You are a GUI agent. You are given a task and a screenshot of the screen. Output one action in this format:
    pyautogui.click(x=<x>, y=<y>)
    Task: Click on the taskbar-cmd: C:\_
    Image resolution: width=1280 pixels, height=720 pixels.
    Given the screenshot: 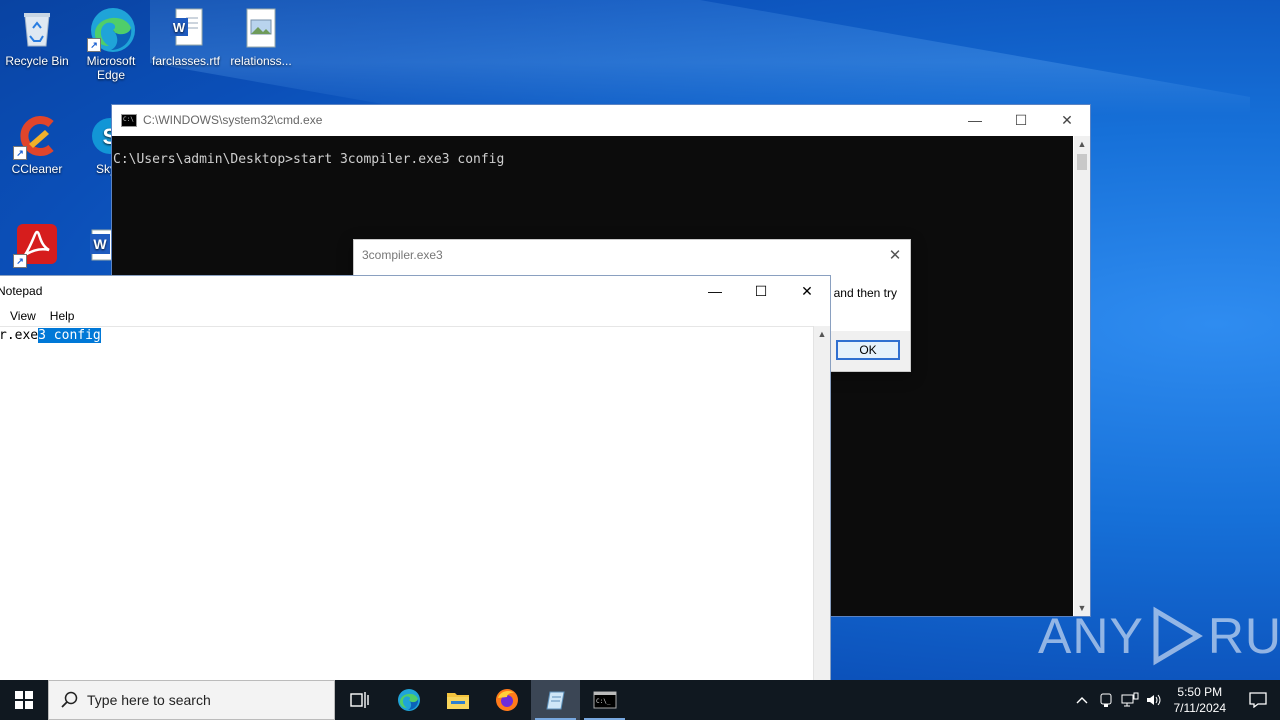 What is the action you would take?
    pyautogui.click(x=604, y=700)
    